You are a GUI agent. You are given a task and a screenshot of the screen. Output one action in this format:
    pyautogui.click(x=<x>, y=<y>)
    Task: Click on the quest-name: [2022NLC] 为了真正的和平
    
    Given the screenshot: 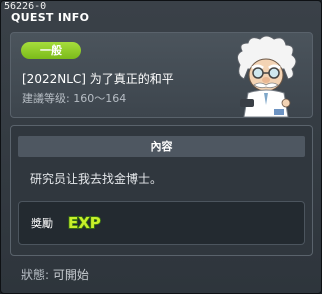 What is the action you would take?
    pyautogui.click(x=98, y=79)
    